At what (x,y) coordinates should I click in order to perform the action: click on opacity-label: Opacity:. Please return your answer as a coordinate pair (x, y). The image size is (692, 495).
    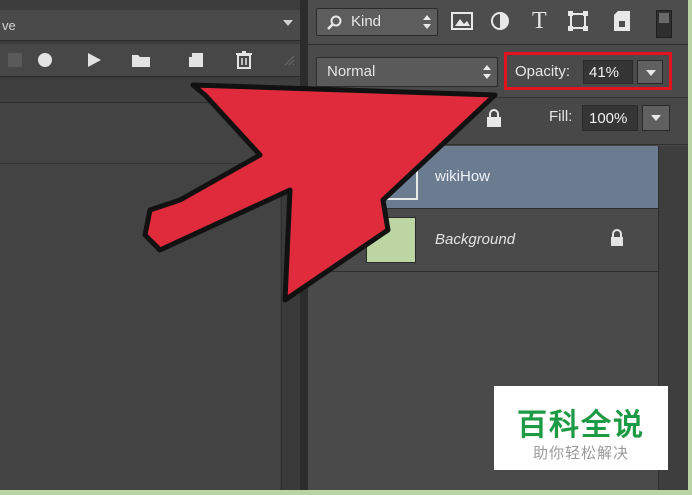
    Looking at the image, I should click on (543, 71).